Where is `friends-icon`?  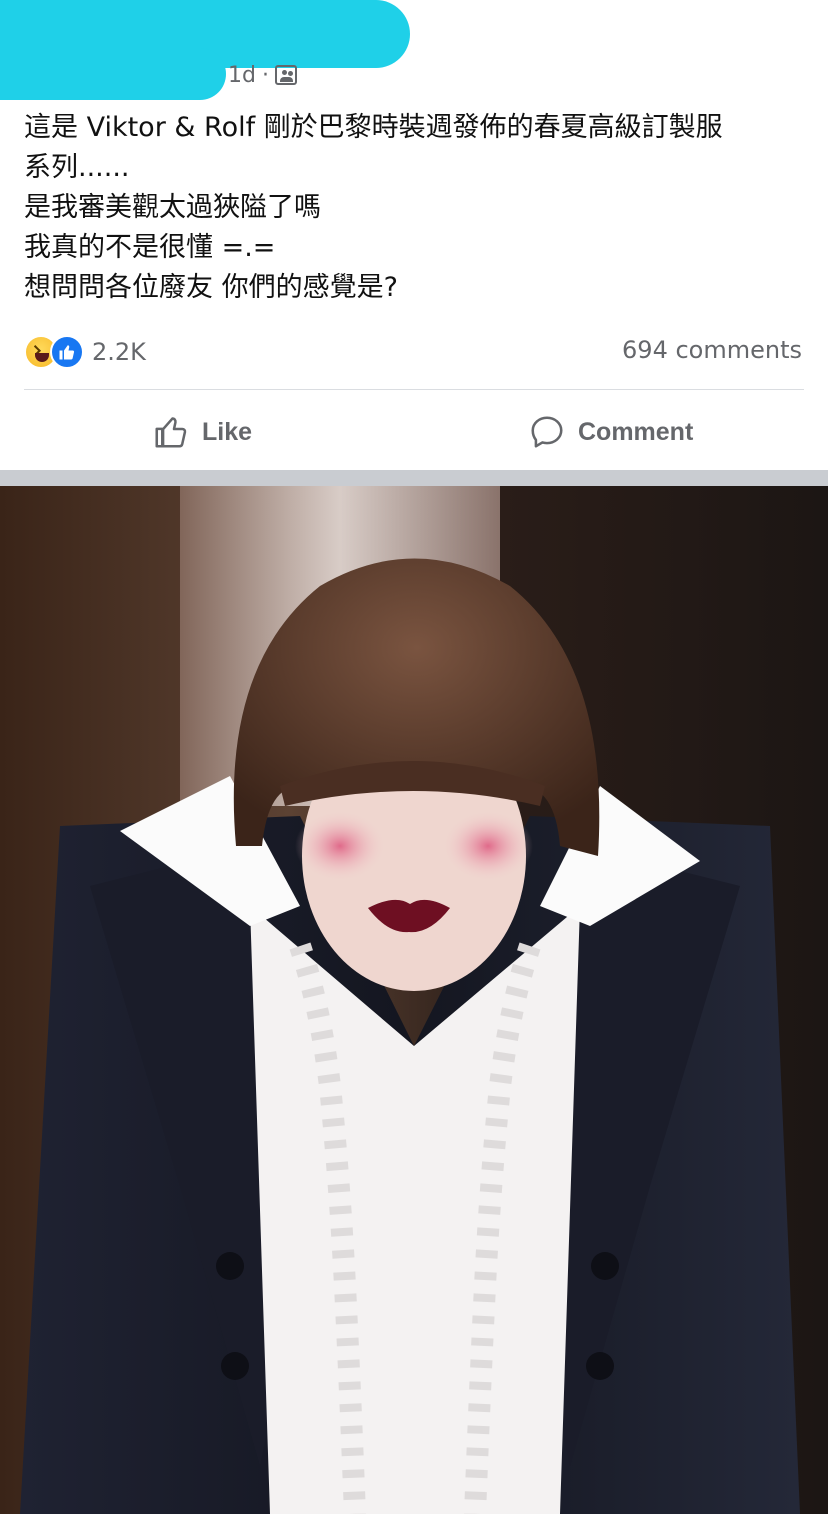
friends-icon is located at coordinates (285, 75).